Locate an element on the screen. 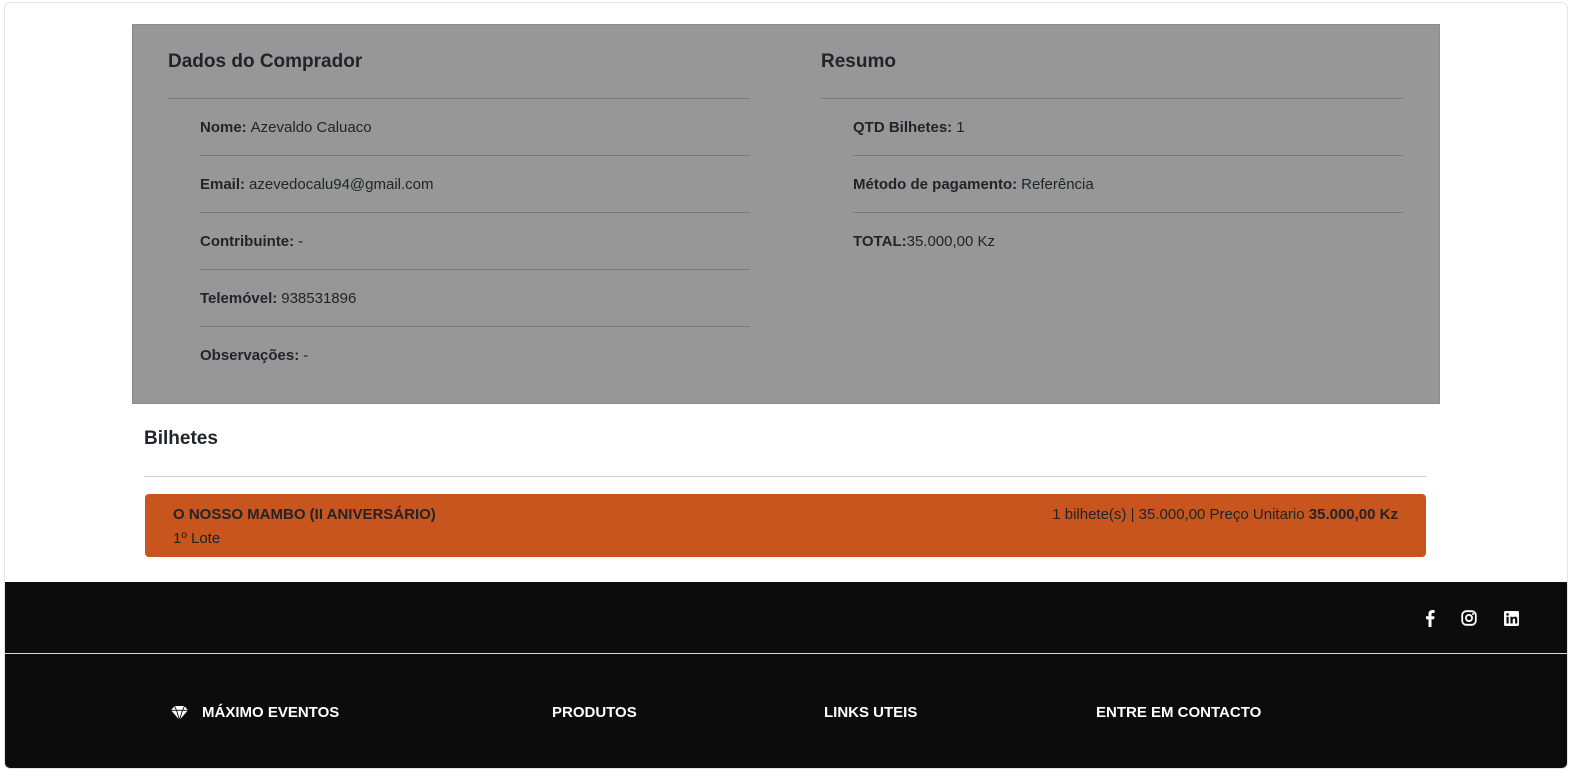 The image size is (1584, 769). buyer-title: Dados do Comprador is located at coordinates (265, 61).